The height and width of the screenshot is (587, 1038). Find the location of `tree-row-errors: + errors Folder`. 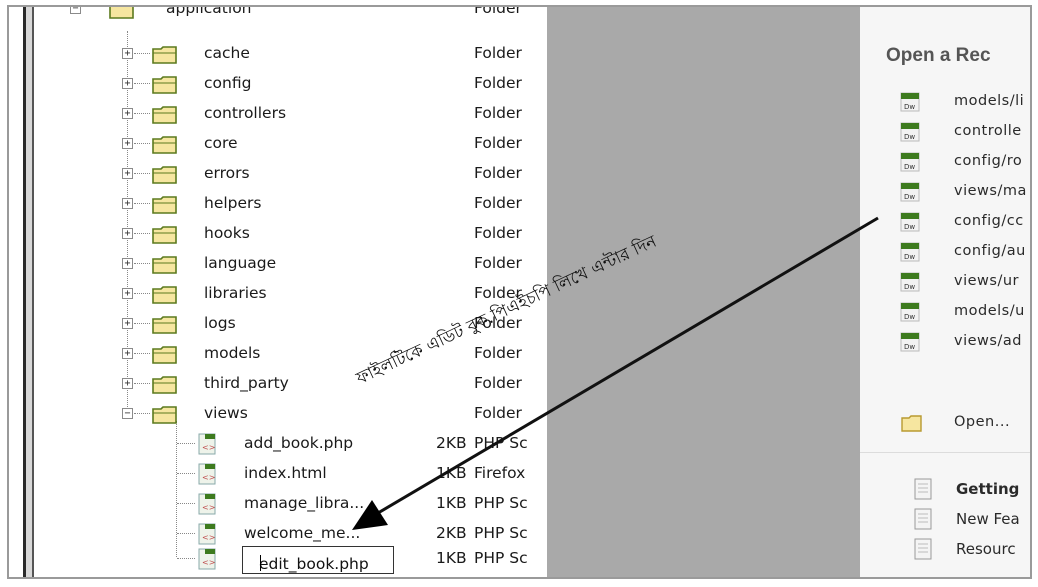

tree-row-errors: + errors Folder is located at coordinates (290, 175).